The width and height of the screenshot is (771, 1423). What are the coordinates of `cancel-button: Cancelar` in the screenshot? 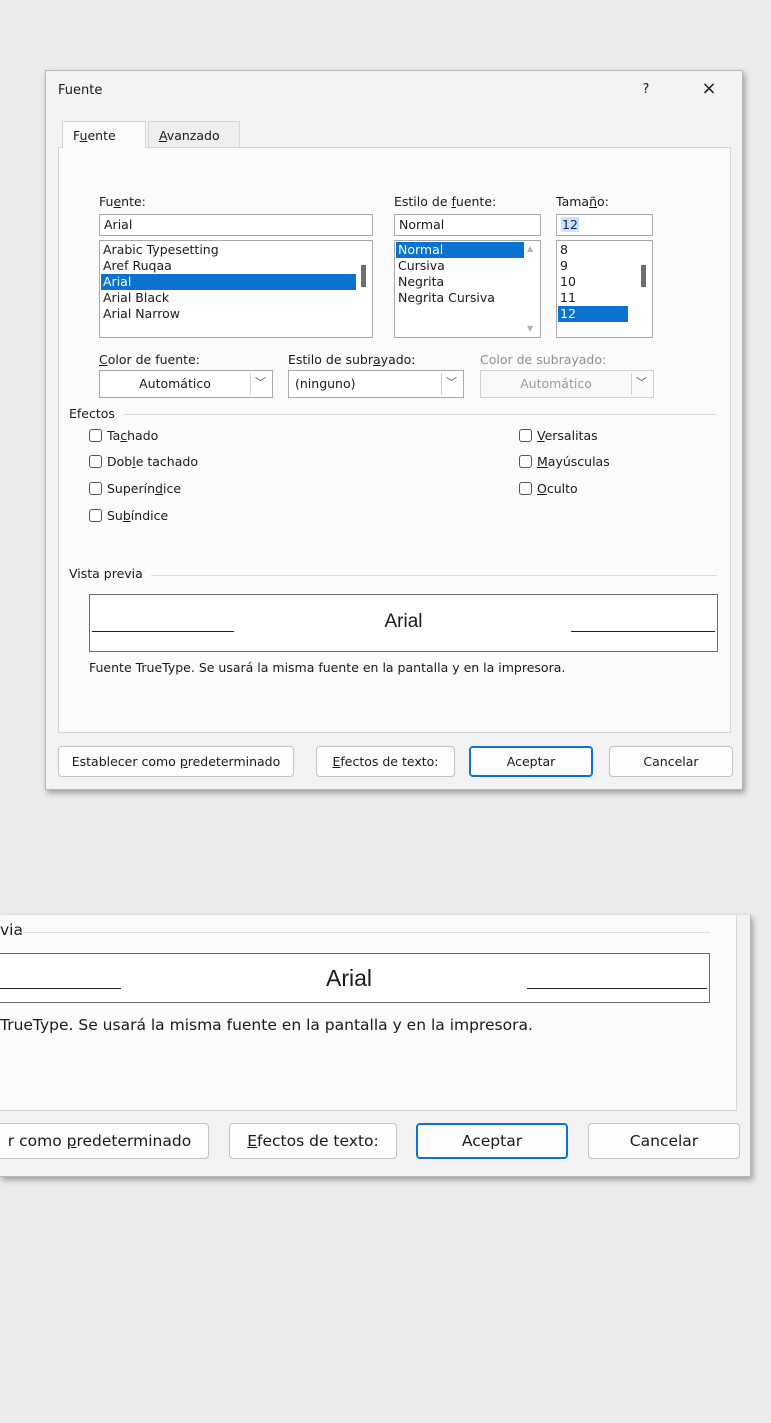 It's located at (671, 761).